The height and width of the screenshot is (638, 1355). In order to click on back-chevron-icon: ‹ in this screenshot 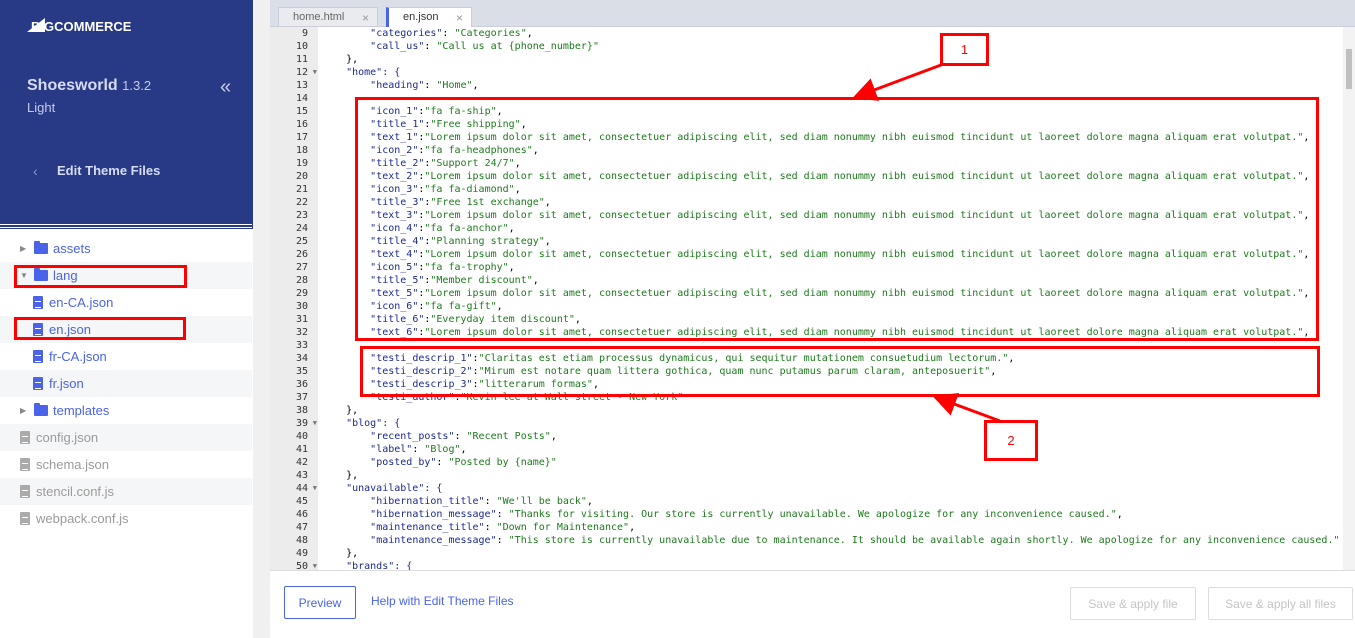, I will do `click(35, 171)`.